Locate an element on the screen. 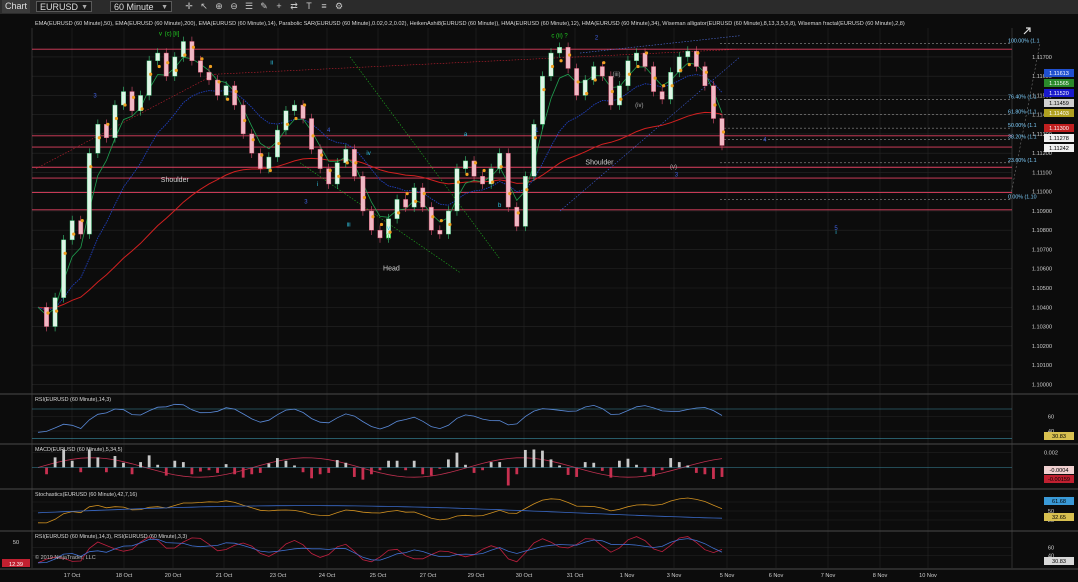 The width and height of the screenshot is (1078, 582). pane-title: MACD(EURUSD (60 Minute),5,34,5) is located at coordinates (79, 450).